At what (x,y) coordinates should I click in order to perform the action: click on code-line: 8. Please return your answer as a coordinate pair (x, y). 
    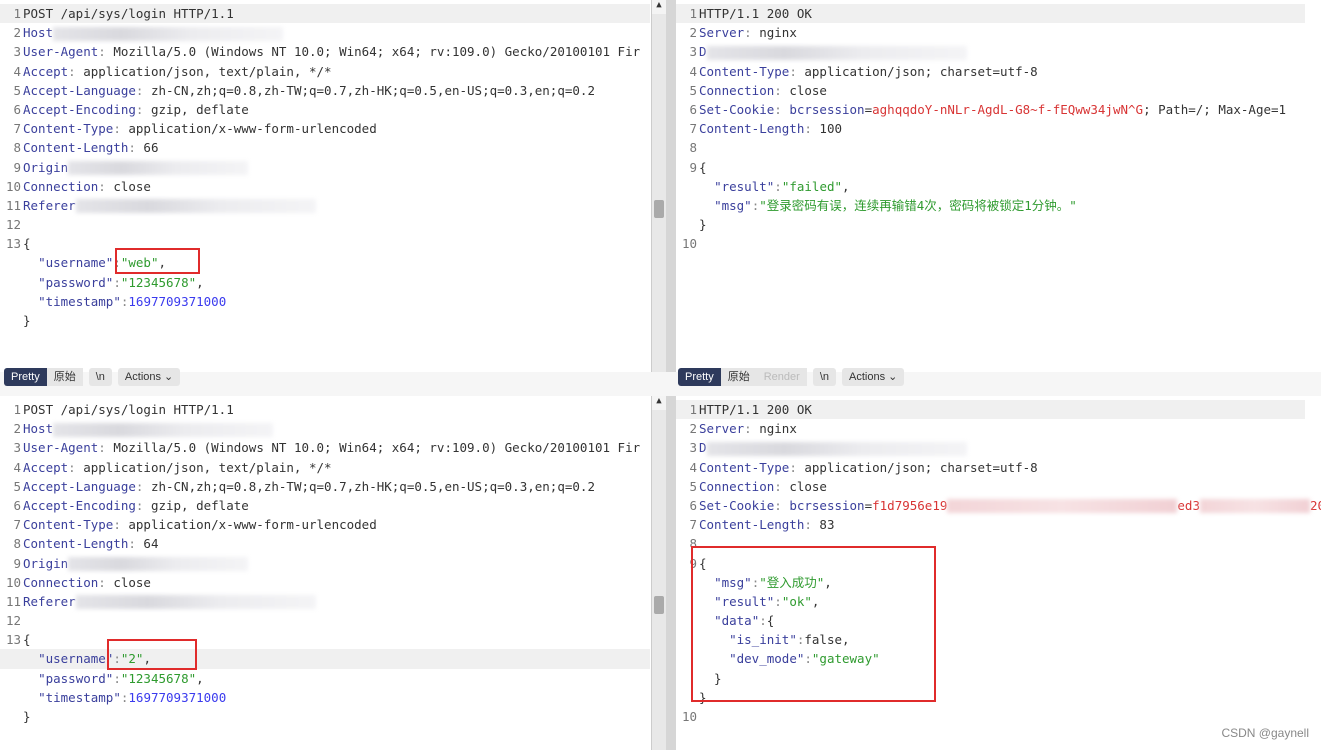
    Looking at the image, I should click on (990, 147).